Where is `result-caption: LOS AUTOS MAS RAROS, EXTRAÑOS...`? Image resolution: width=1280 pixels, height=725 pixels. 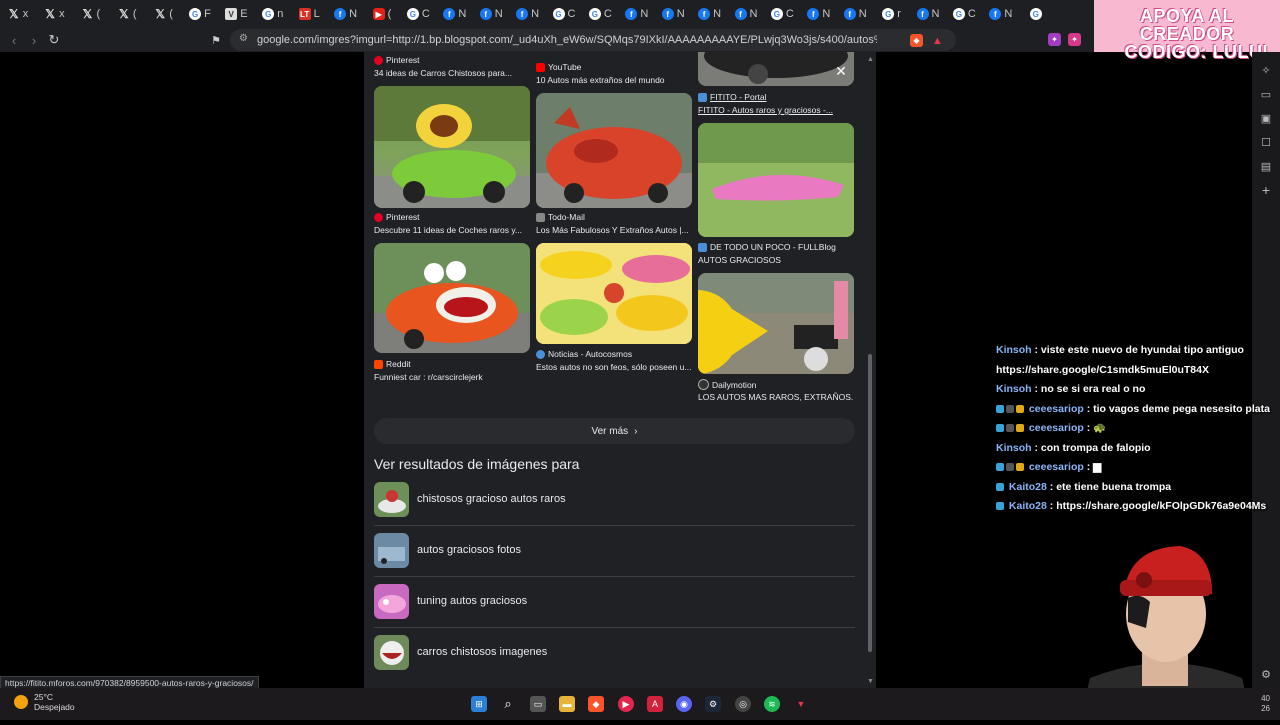
result-caption: LOS AUTOS MAS RAROS, EXTRAÑOS... is located at coordinates (776, 397).